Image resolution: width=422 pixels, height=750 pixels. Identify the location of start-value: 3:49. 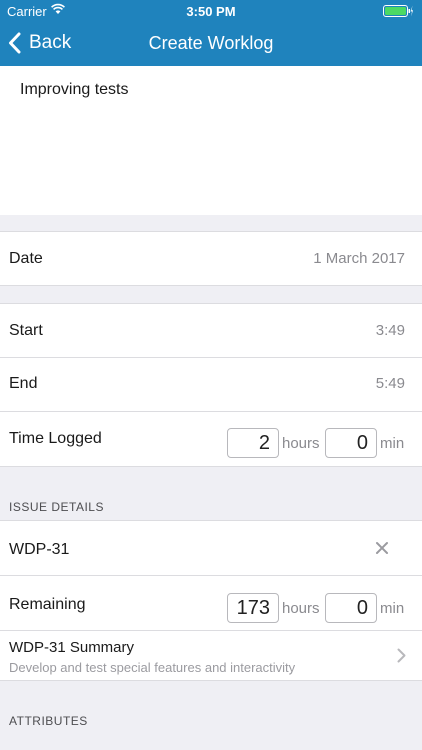
(390, 330).